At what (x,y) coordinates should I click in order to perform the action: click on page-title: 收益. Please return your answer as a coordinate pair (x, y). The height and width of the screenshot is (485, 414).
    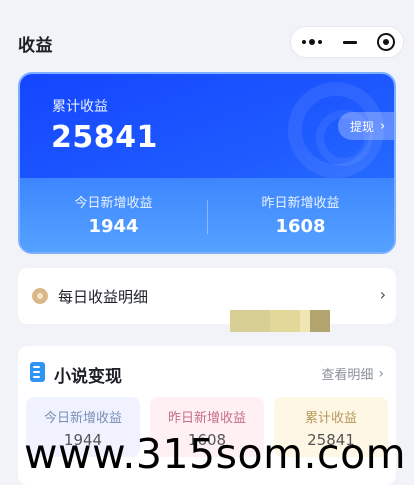
    Looking at the image, I should click on (35, 46).